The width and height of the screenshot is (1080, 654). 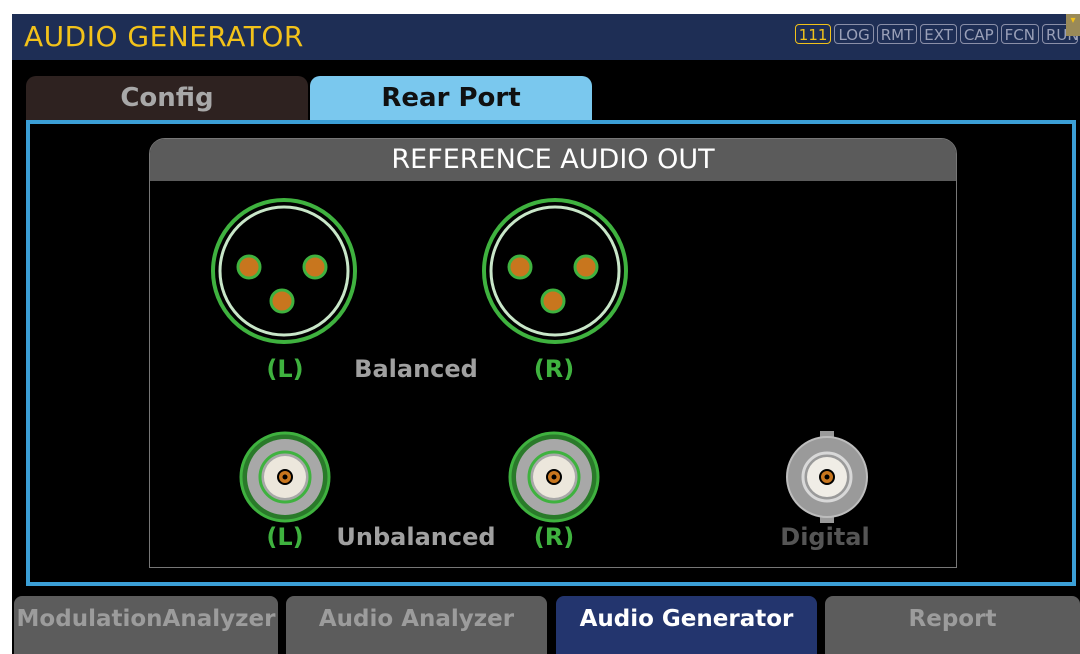 What do you see at coordinates (416, 537) in the screenshot?
I see `unbalanced-label: Unbalanced` at bounding box center [416, 537].